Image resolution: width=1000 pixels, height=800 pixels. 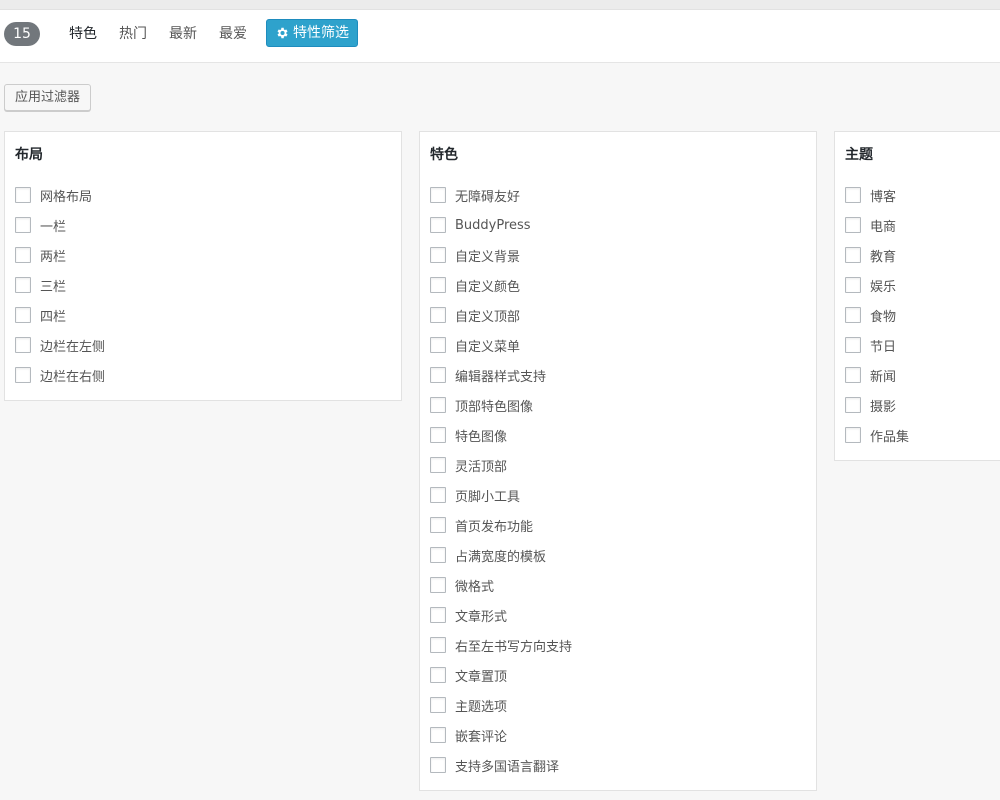 What do you see at coordinates (883, 377) in the screenshot?
I see `option-label: 新闻` at bounding box center [883, 377].